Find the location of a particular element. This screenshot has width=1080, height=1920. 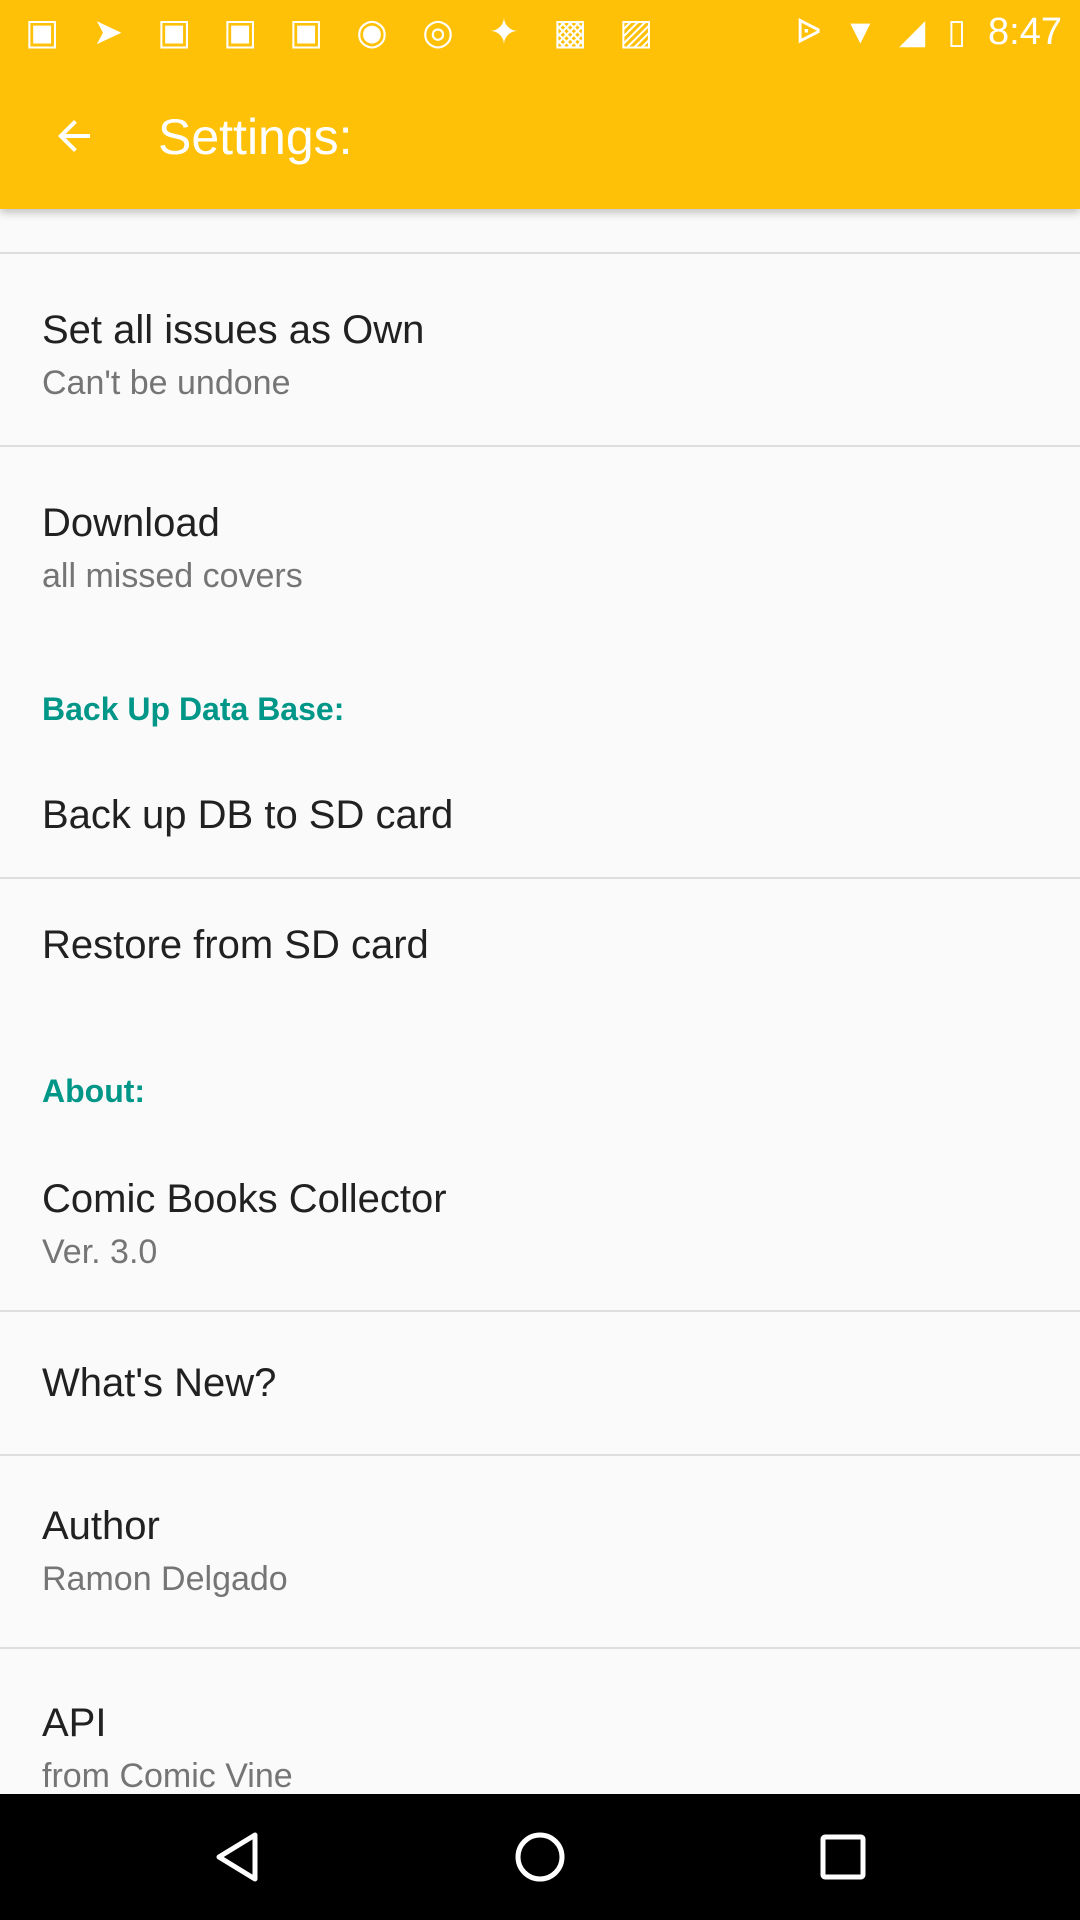

recents-nav-button is located at coordinates (843, 1857).